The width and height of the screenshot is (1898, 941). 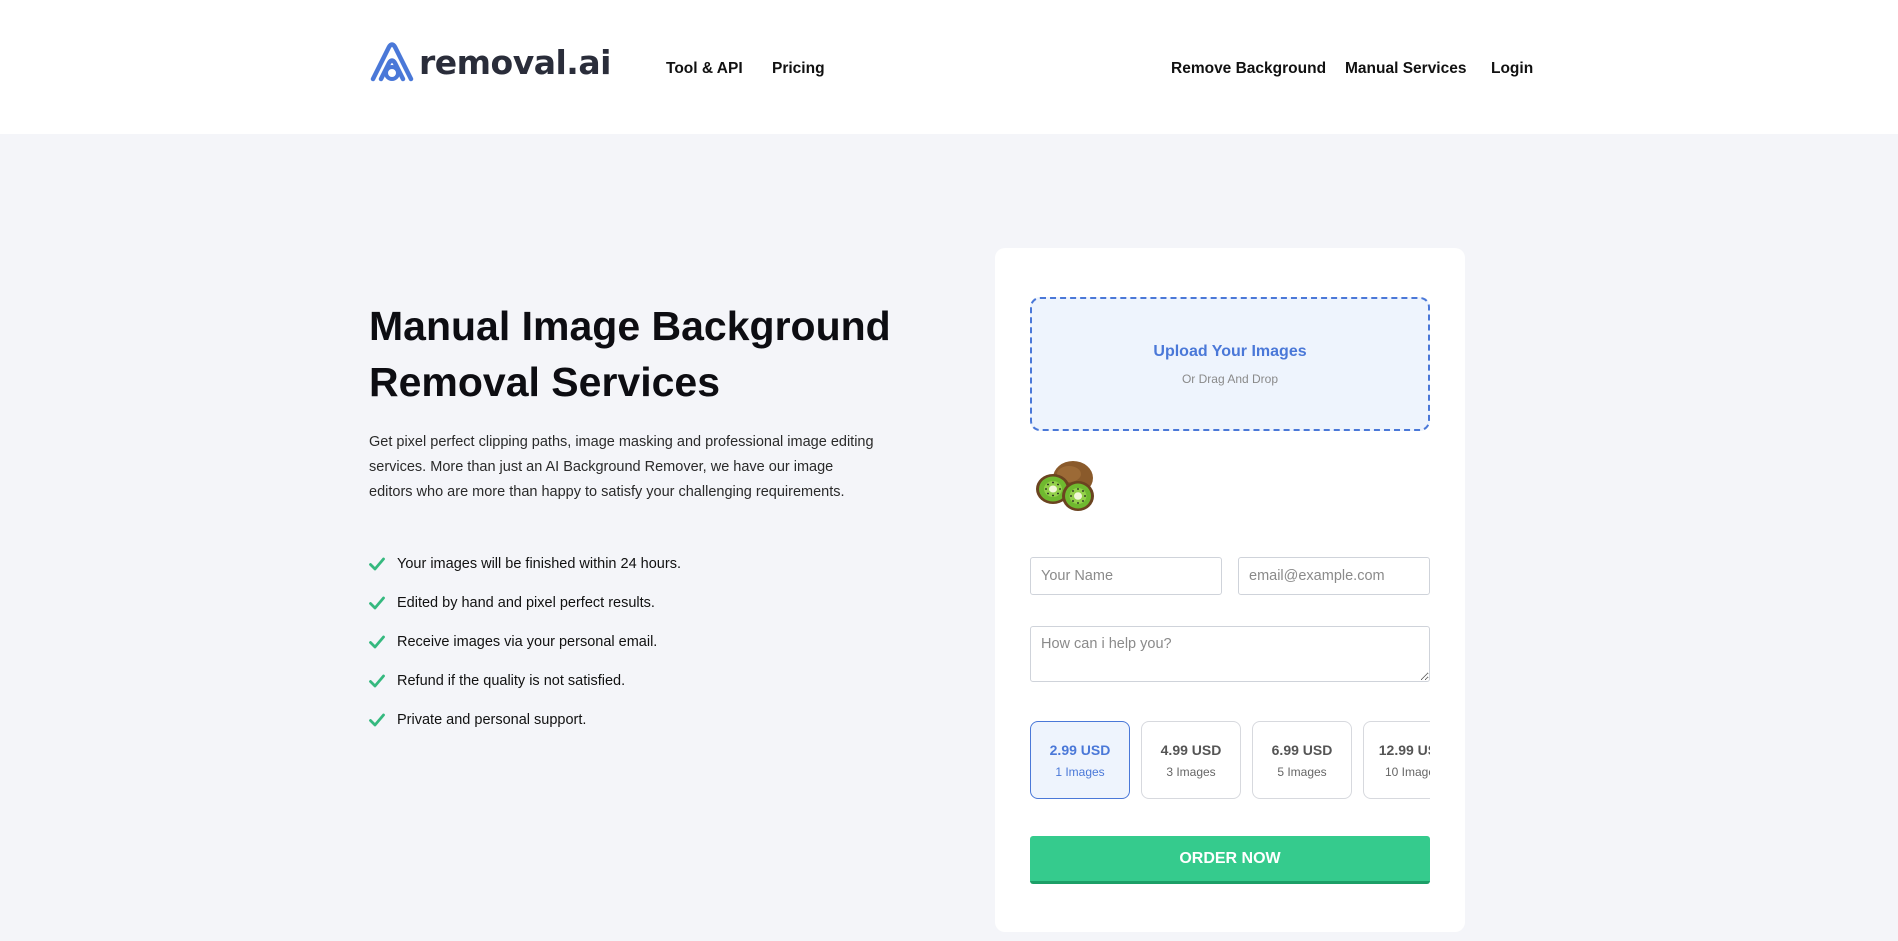 I want to click on feature-item: Private and personal support., so click(x=525, y=719).